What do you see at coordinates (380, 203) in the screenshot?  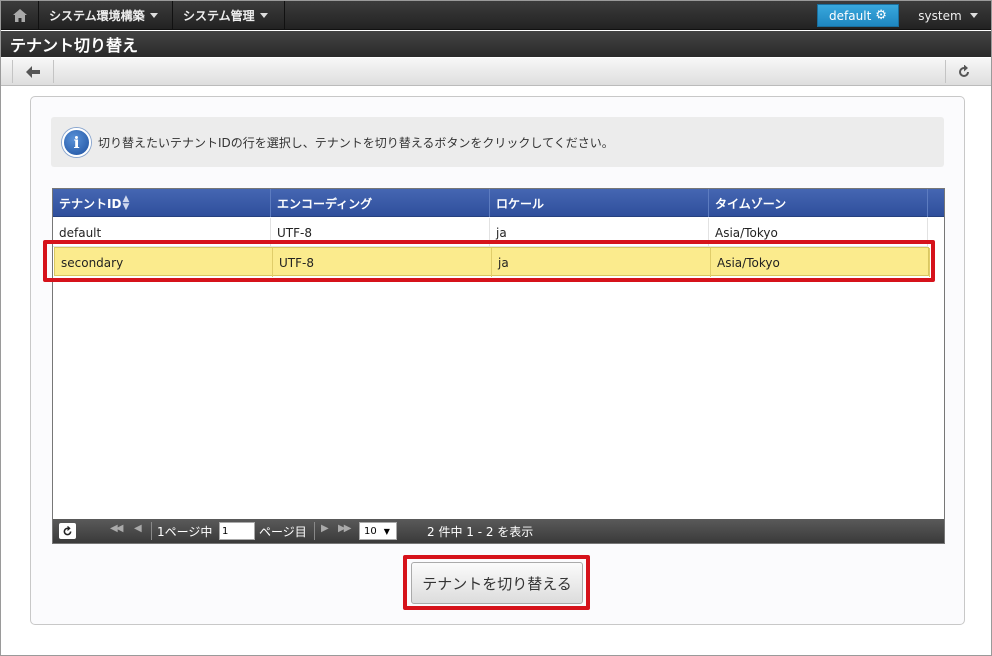 I see `column-header-encoding: エンコーディング` at bounding box center [380, 203].